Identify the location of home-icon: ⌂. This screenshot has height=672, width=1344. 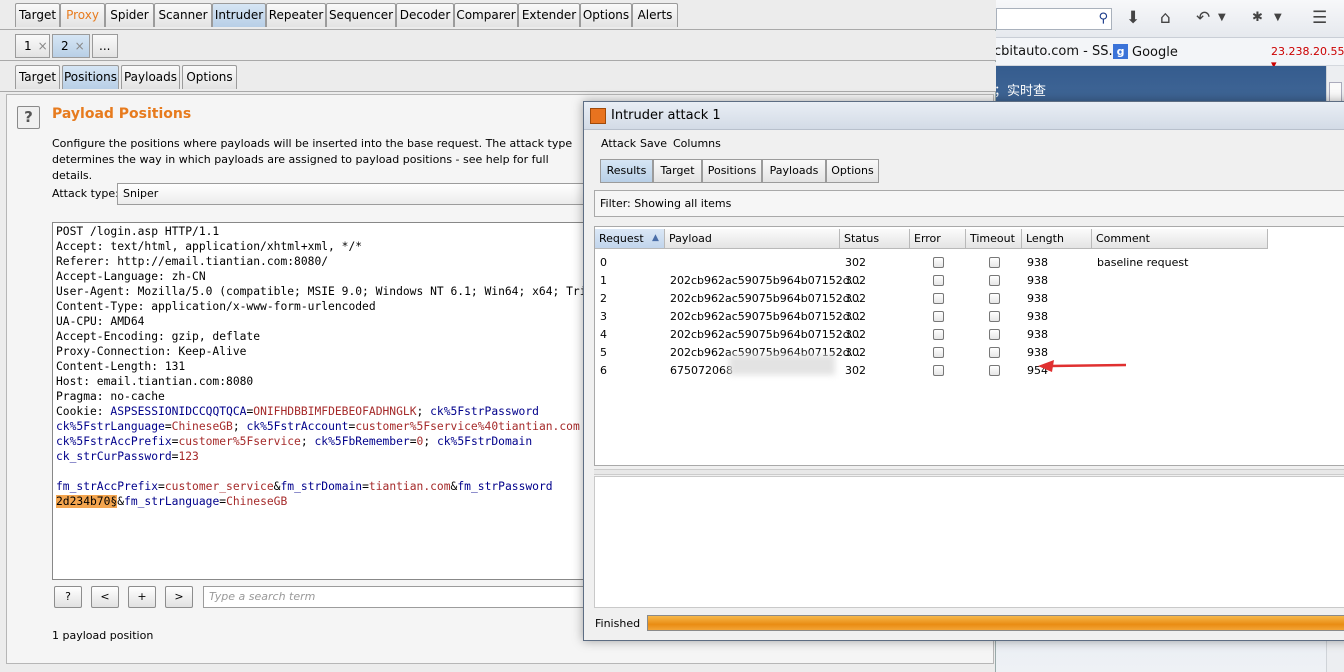
(1165, 18).